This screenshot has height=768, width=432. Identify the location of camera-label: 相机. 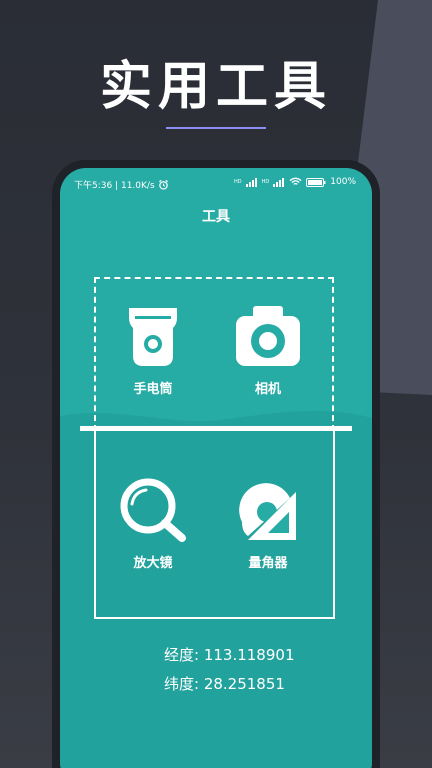
(267, 389).